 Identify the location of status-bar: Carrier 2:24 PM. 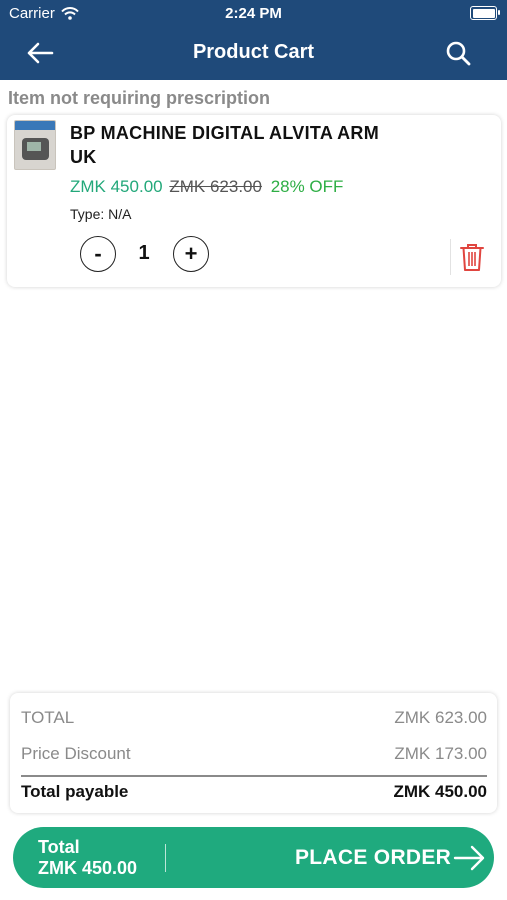
(253, 14).